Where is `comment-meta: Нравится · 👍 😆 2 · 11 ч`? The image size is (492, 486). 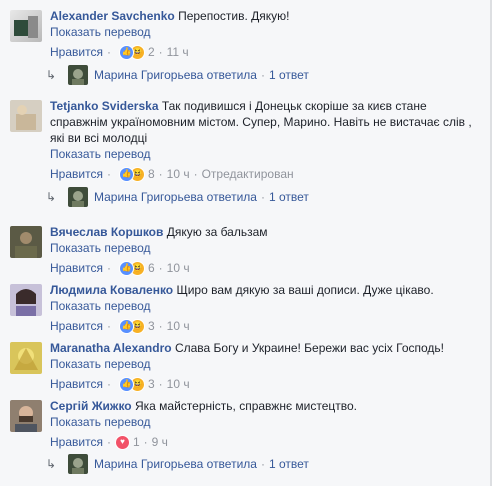 comment-meta: Нравится · 👍 😆 2 · 11 ч is located at coordinates (119, 52).